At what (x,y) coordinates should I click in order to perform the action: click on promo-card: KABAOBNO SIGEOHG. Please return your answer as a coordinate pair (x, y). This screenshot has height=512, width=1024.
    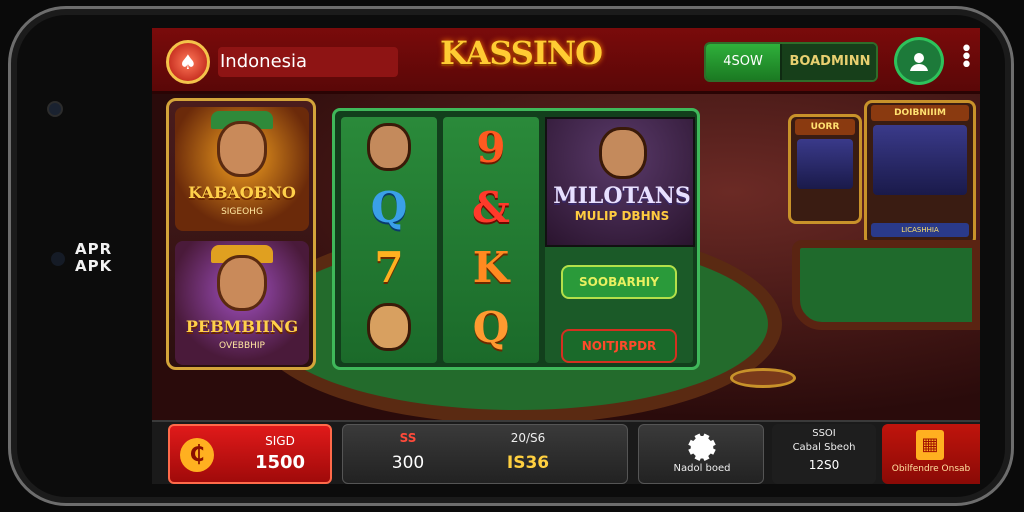
    Looking at the image, I should click on (242, 169).